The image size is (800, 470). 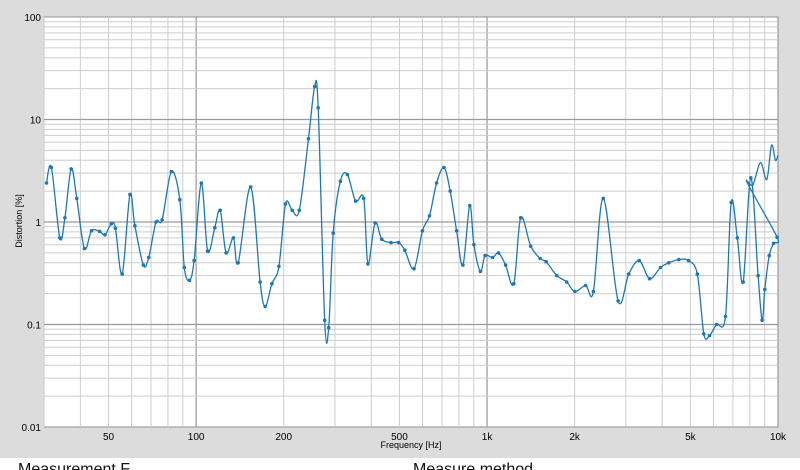 What do you see at coordinates (445, 437) in the screenshot?
I see `x-tick-labels: 50 100 200 500 1k 2k 5k 10k` at bounding box center [445, 437].